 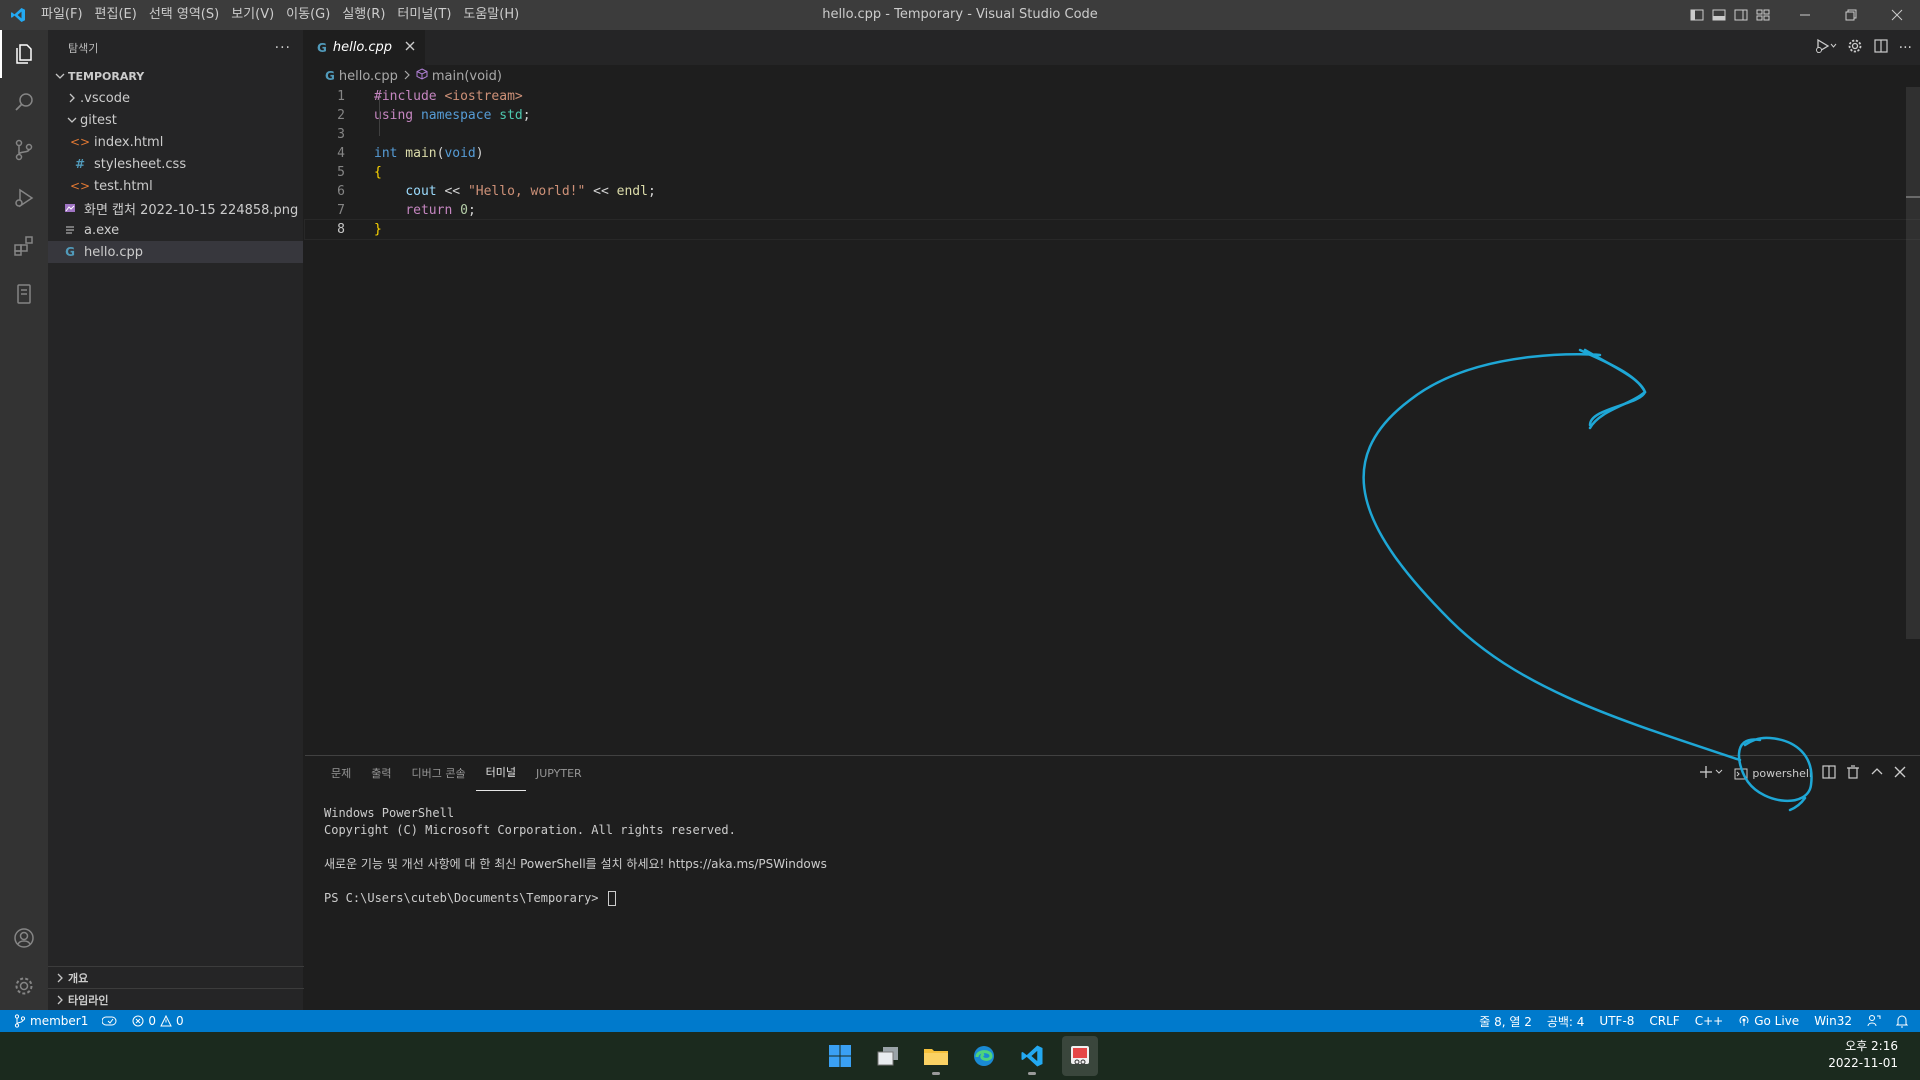 What do you see at coordinates (24, 54) in the screenshot?
I see `explorer-icon` at bounding box center [24, 54].